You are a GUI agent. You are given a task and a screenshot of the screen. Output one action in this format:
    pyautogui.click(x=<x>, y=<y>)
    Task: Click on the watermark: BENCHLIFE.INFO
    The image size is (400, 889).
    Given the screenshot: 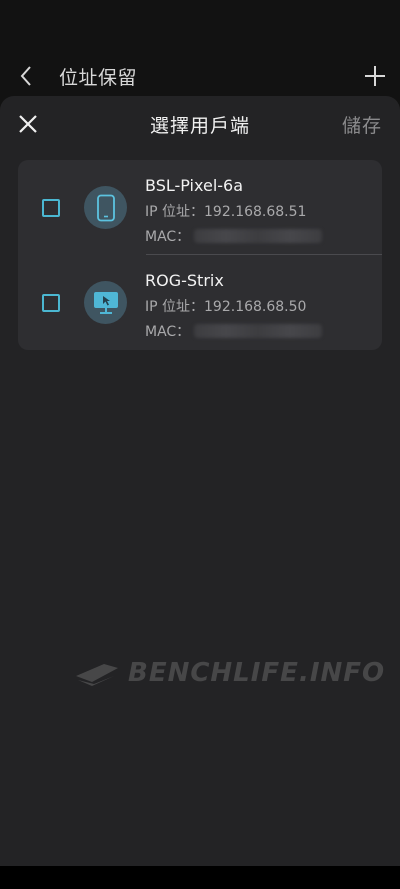 What is the action you would take?
    pyautogui.click(x=229, y=673)
    